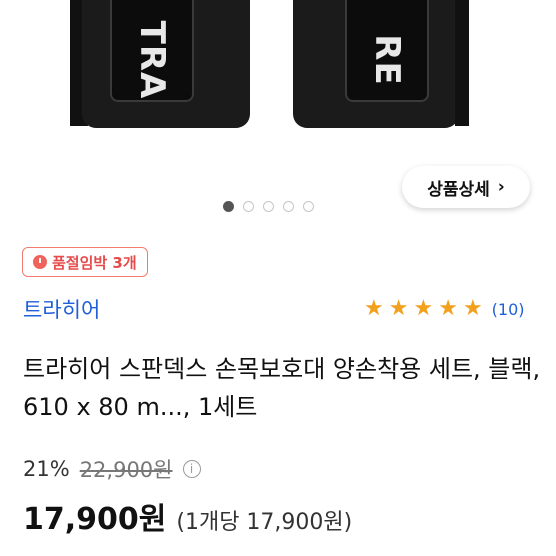 This screenshot has width=556, height=556. I want to click on low-stock-badge: 품절임박 3개, so click(85, 262).